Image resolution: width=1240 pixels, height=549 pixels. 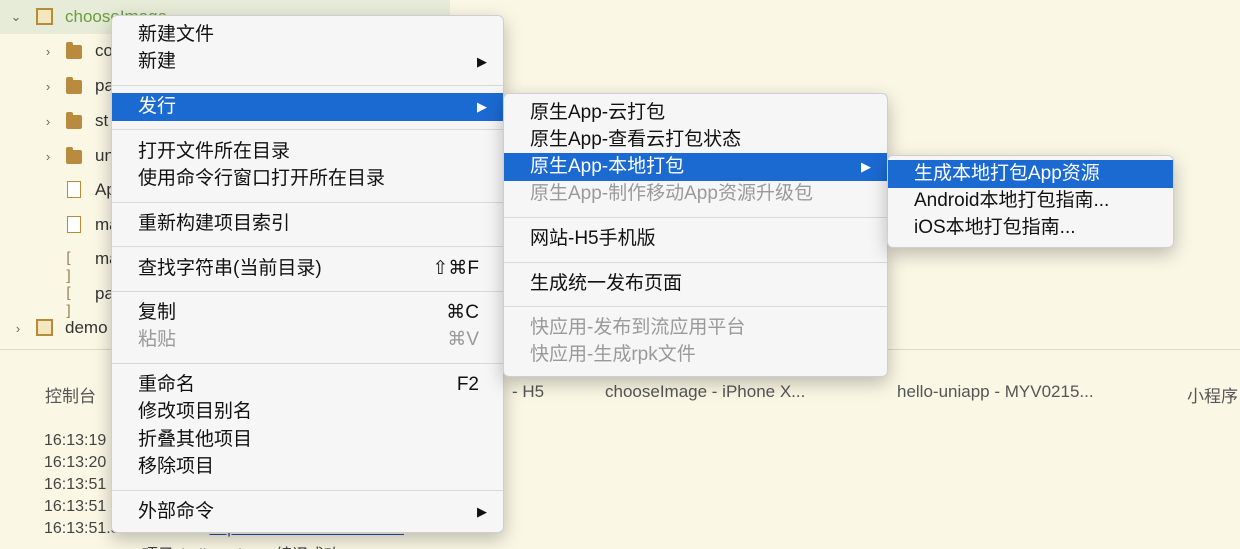 I want to click on menu-item-remove-project: 移除项目, so click(x=307, y=467).